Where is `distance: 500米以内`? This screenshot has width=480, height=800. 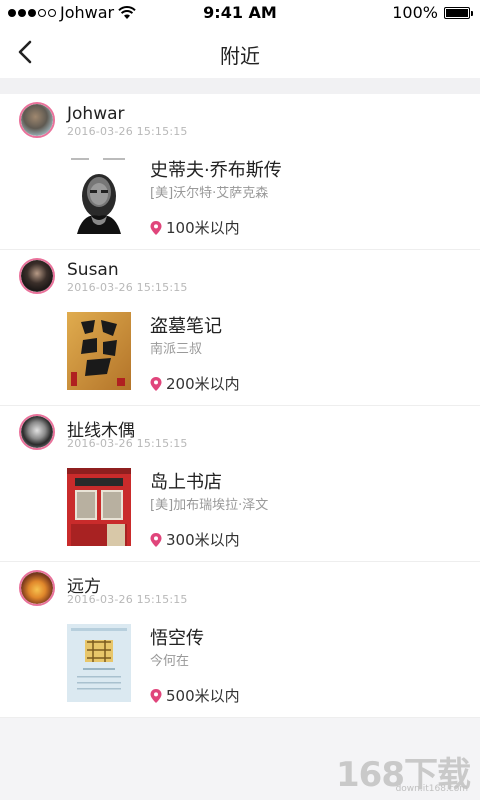 distance: 500米以内 is located at coordinates (195, 695).